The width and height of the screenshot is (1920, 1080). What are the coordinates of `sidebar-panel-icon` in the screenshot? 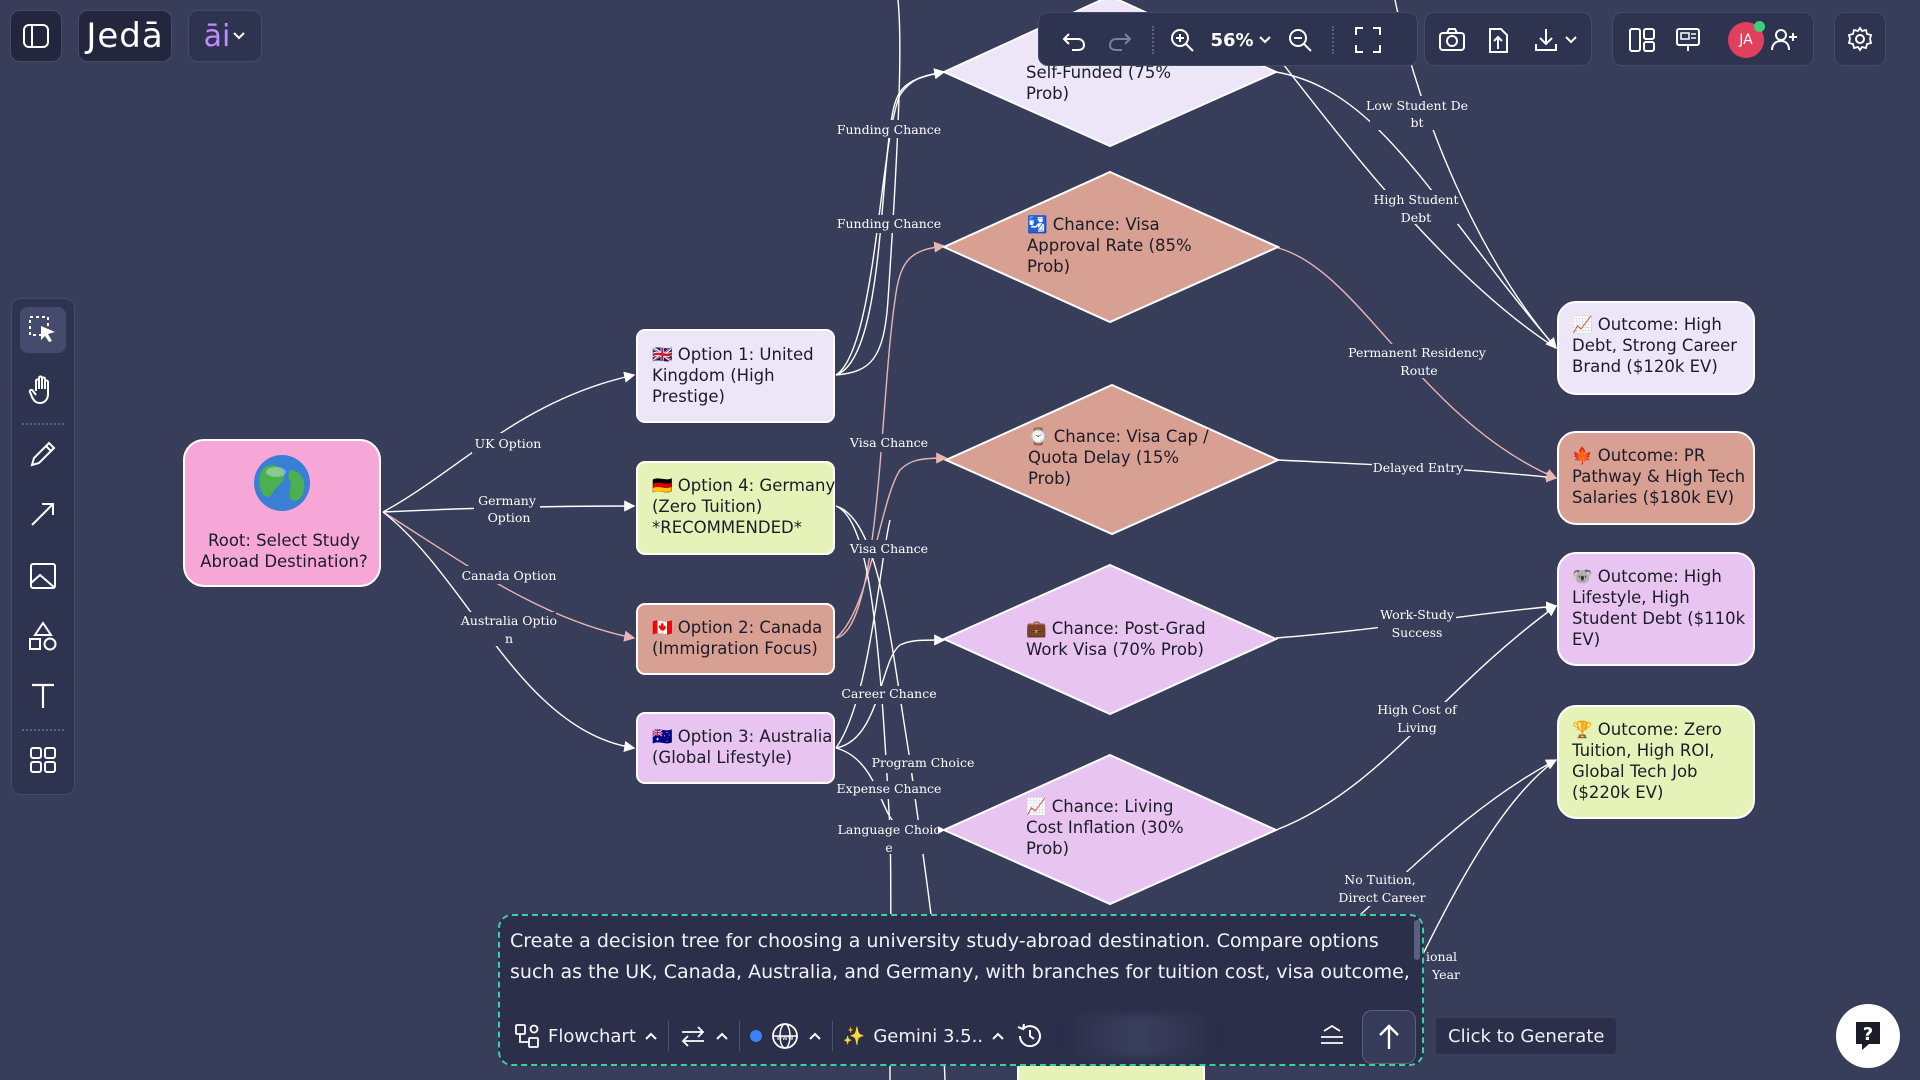 It's located at (36, 36).